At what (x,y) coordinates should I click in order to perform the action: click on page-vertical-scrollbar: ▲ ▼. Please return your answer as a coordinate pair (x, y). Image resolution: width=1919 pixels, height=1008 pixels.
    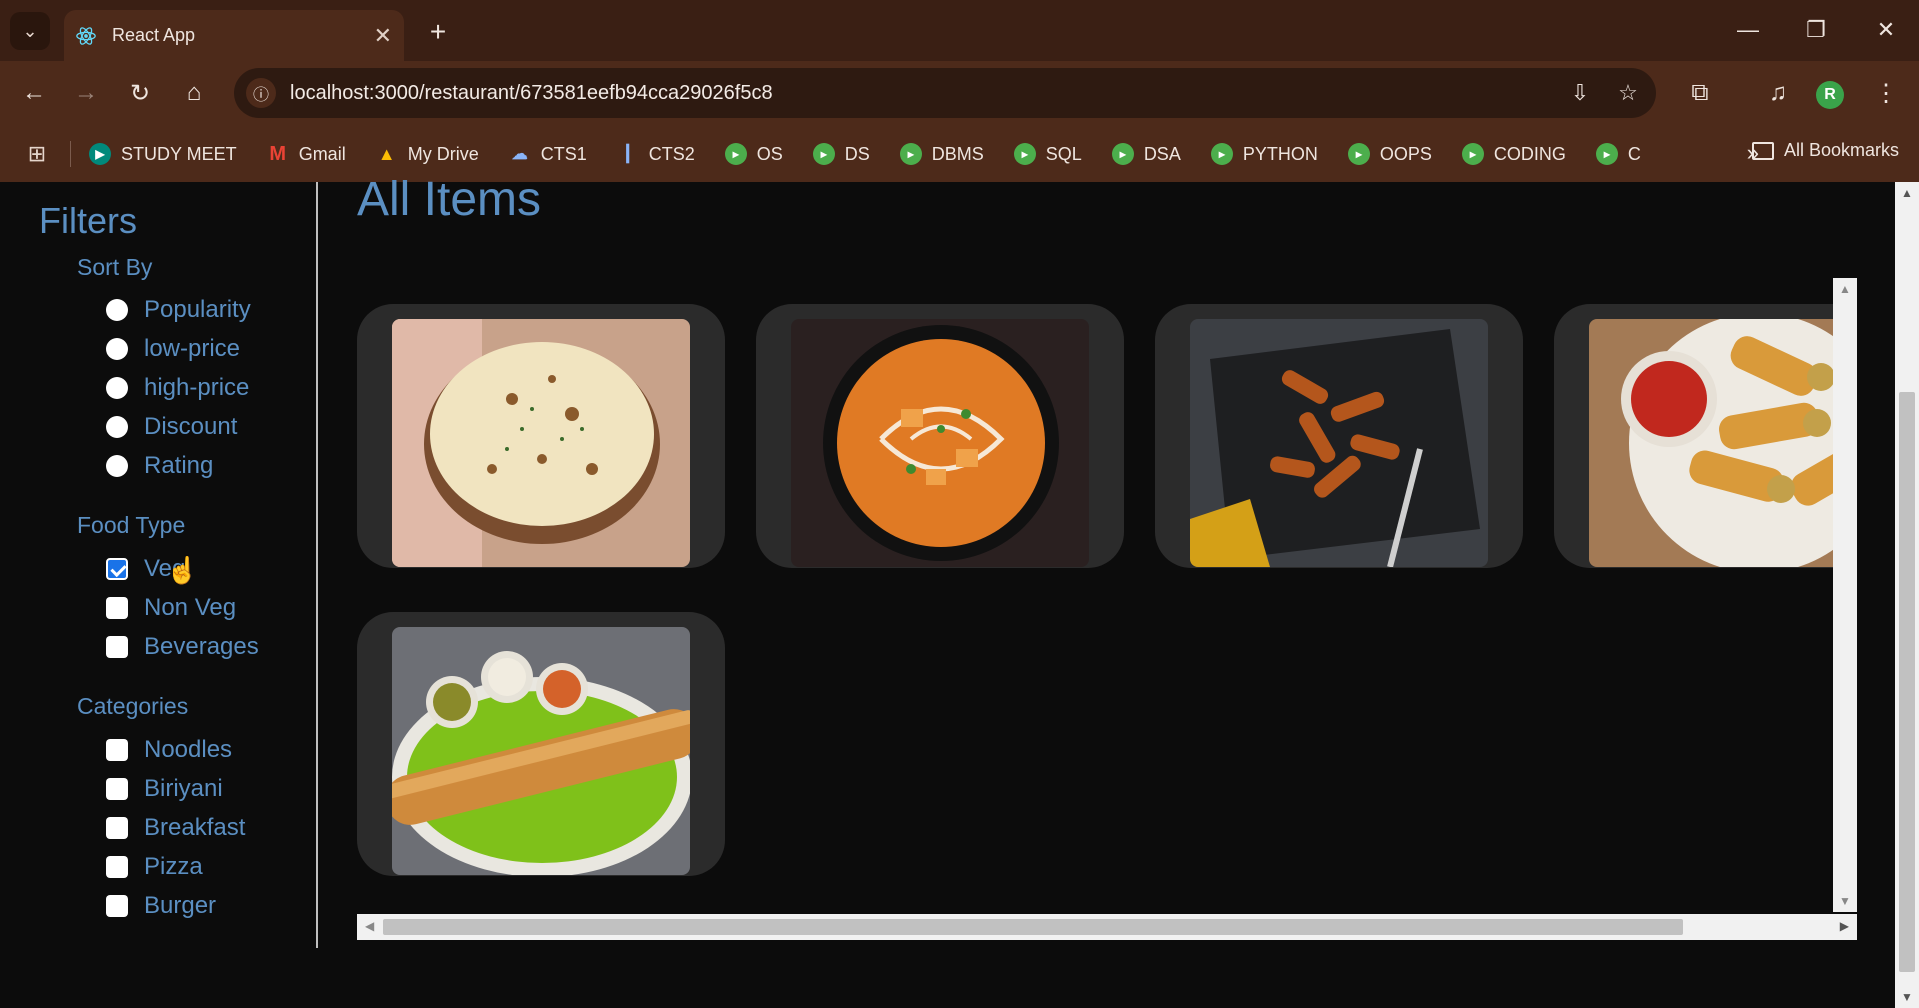
    Looking at the image, I should click on (1907, 595).